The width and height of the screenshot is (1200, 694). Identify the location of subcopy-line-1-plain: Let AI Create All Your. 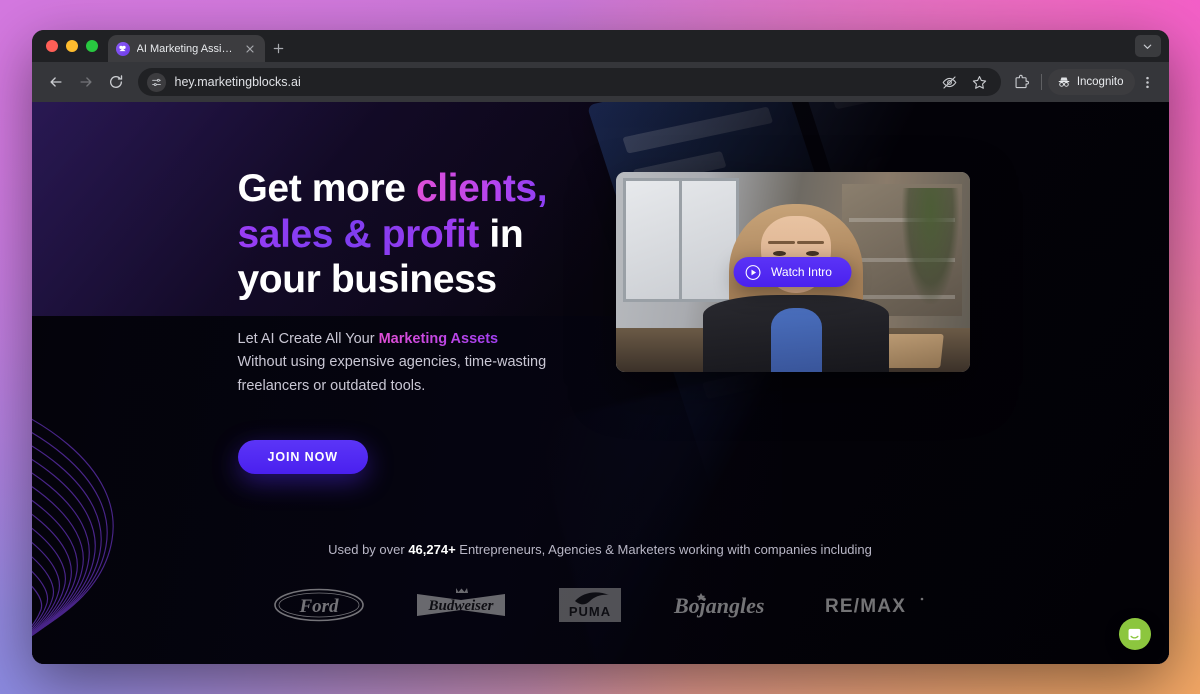
(308, 338).